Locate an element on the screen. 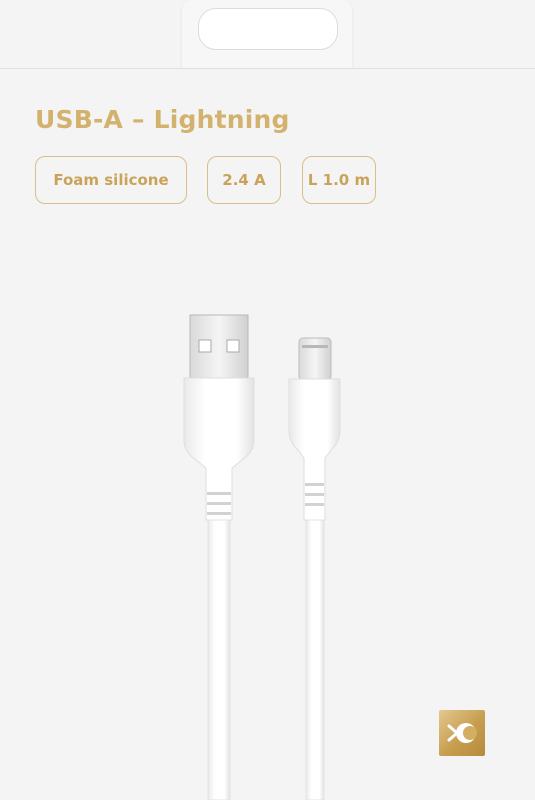 The image size is (535, 800). usb-a-connector is located at coordinates (219, 557).